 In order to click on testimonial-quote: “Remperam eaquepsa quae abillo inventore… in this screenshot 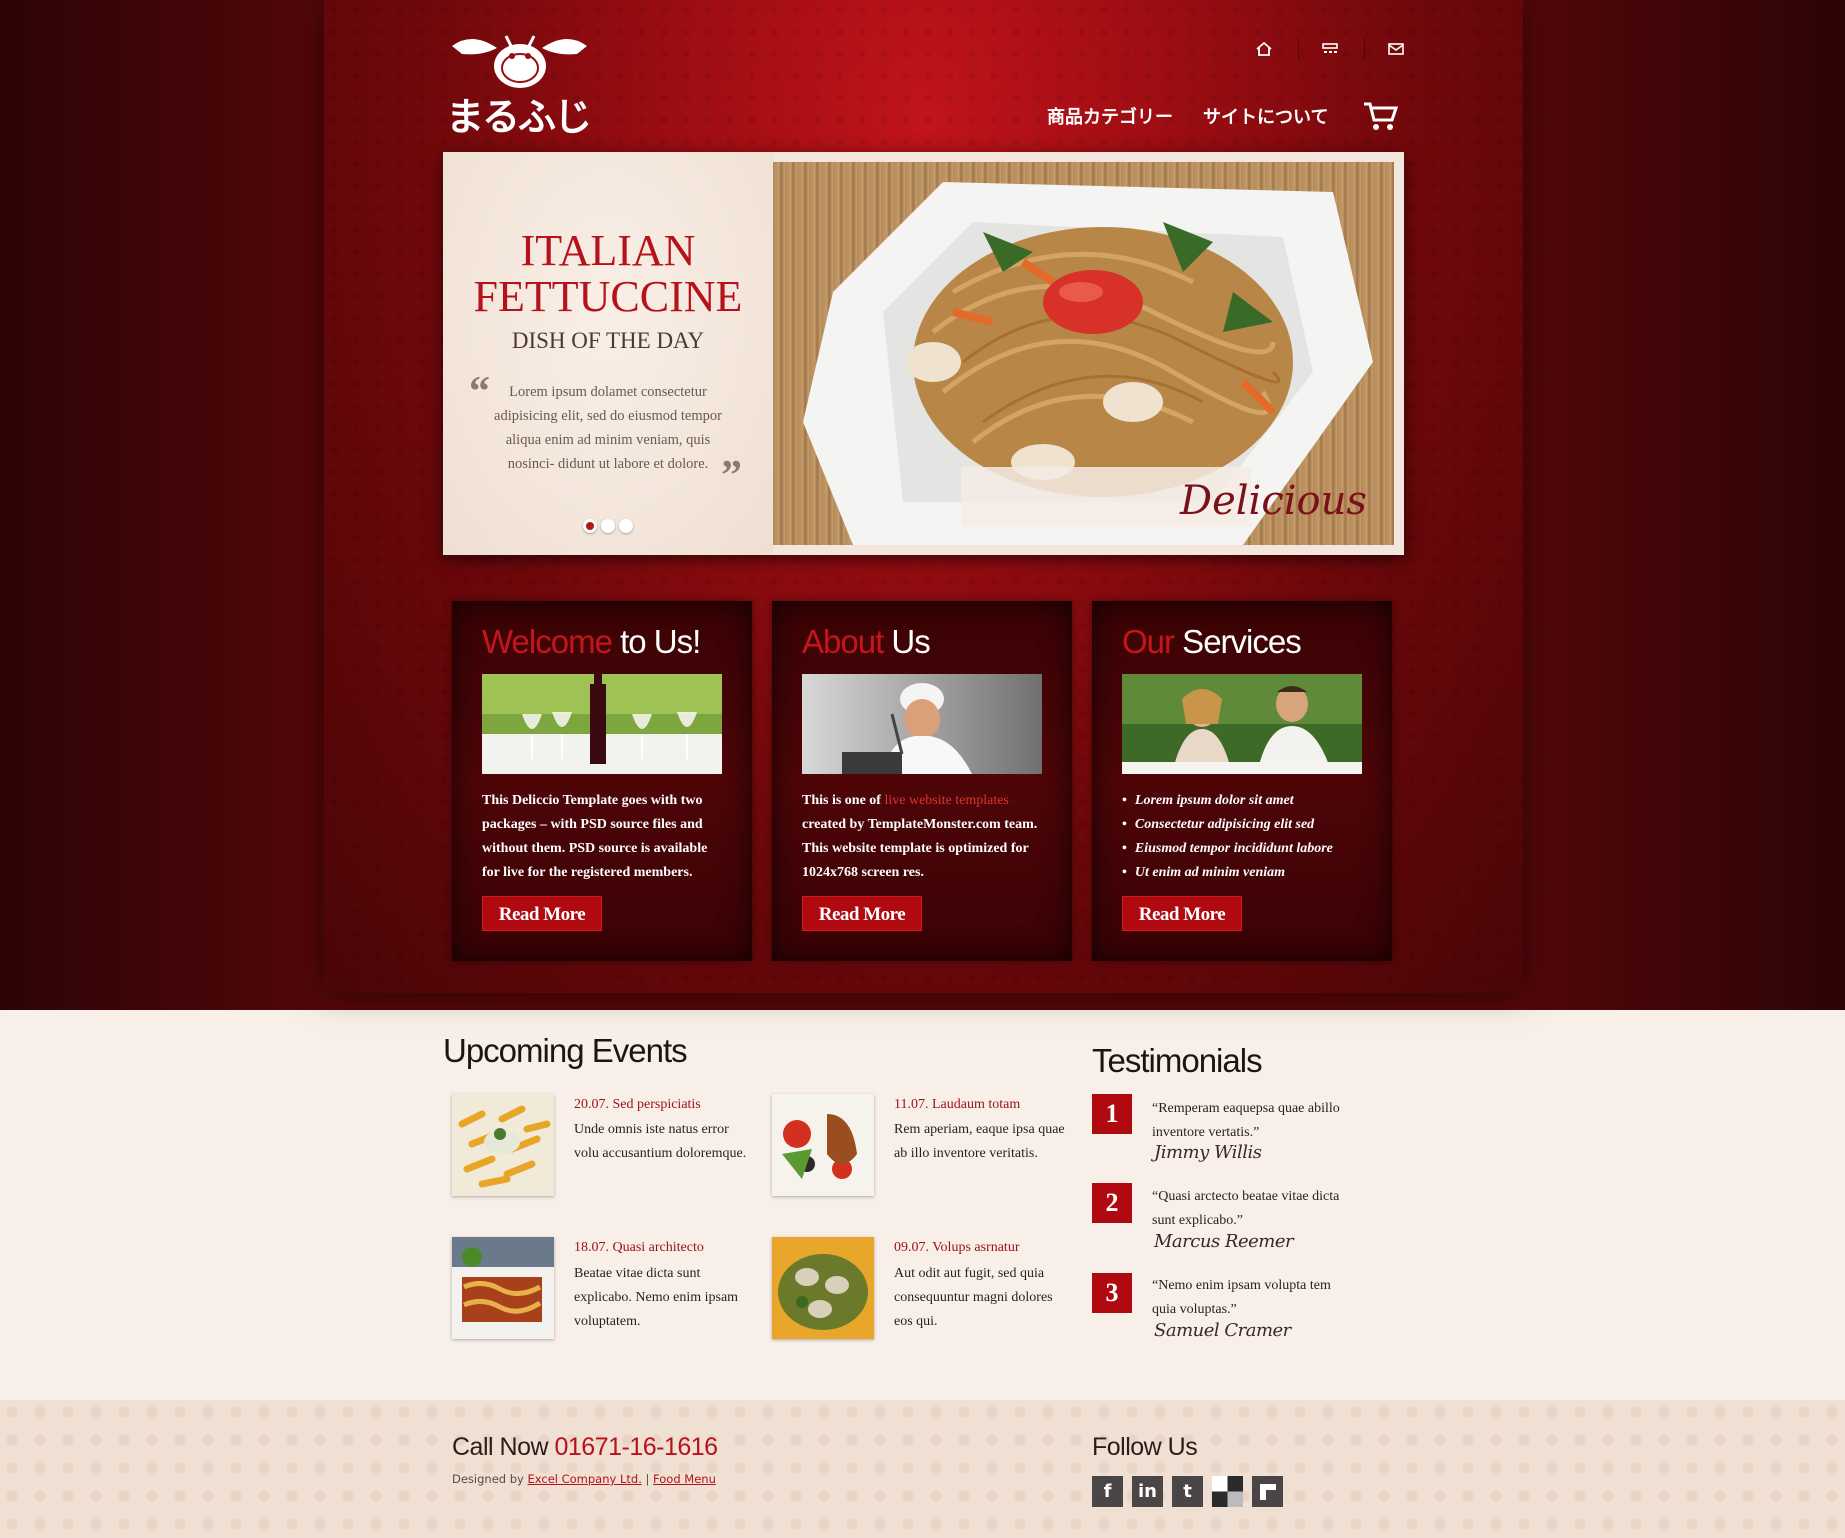, I will do `click(1246, 1120)`.